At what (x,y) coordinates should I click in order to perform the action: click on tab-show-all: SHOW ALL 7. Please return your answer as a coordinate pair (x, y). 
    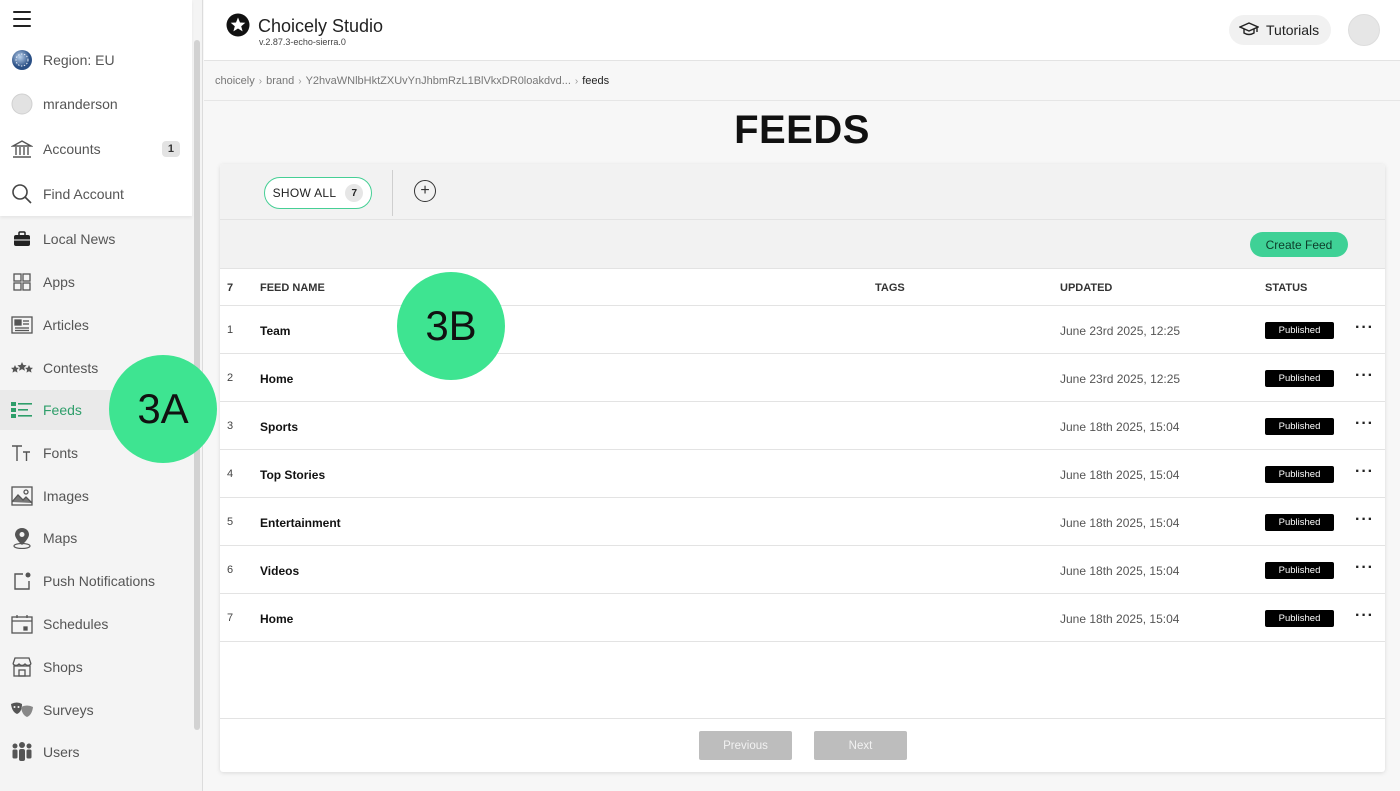
    Looking at the image, I should click on (318, 193).